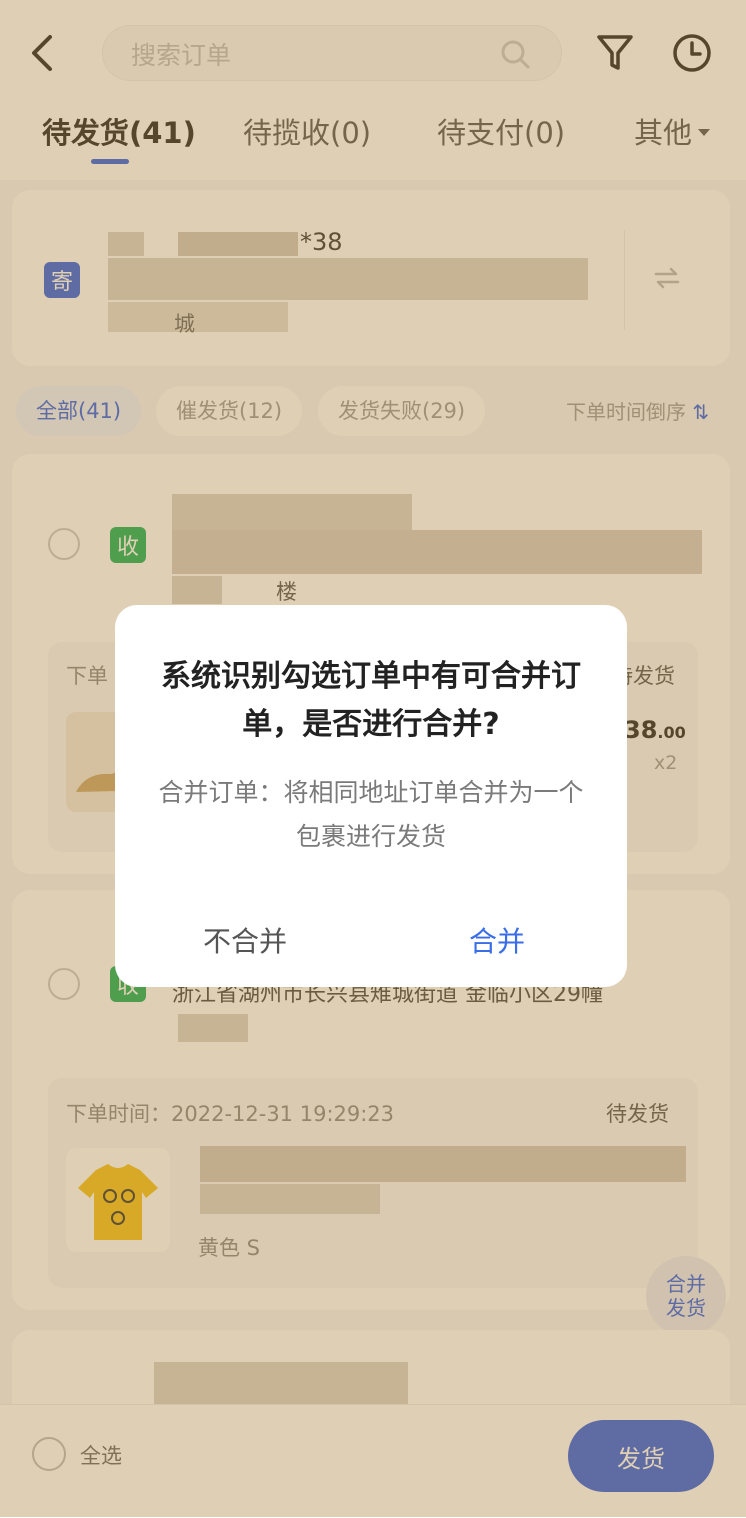 The image size is (746, 1518). I want to click on dialog-body: 合并订单：将相同地址订单合并为一个包裹进行发货, so click(371, 814).